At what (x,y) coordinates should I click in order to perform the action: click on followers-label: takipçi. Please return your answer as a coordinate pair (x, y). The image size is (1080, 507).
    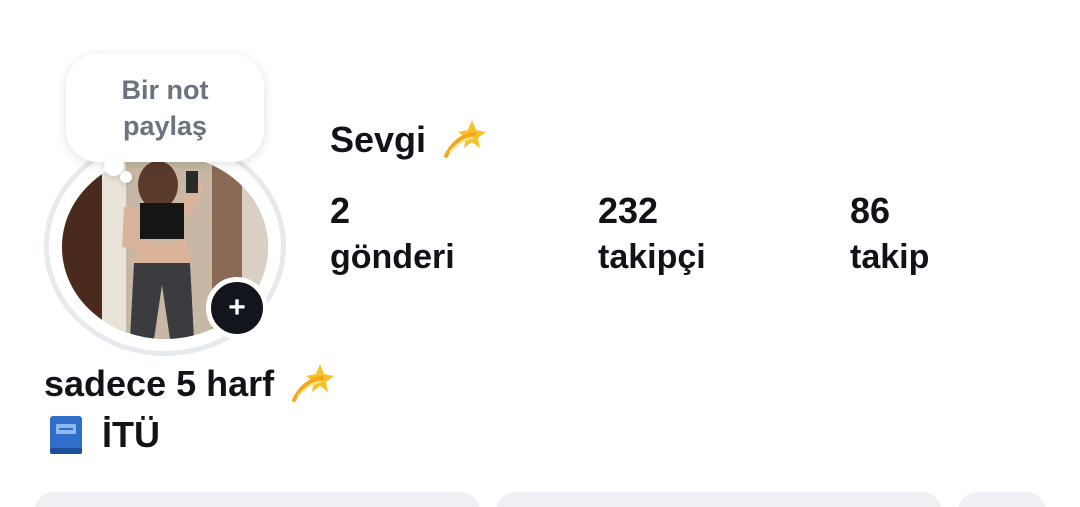
    Looking at the image, I should click on (652, 257).